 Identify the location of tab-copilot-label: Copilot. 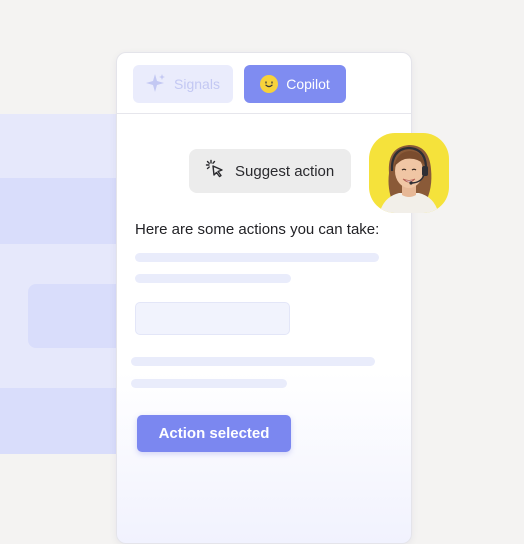
(308, 84).